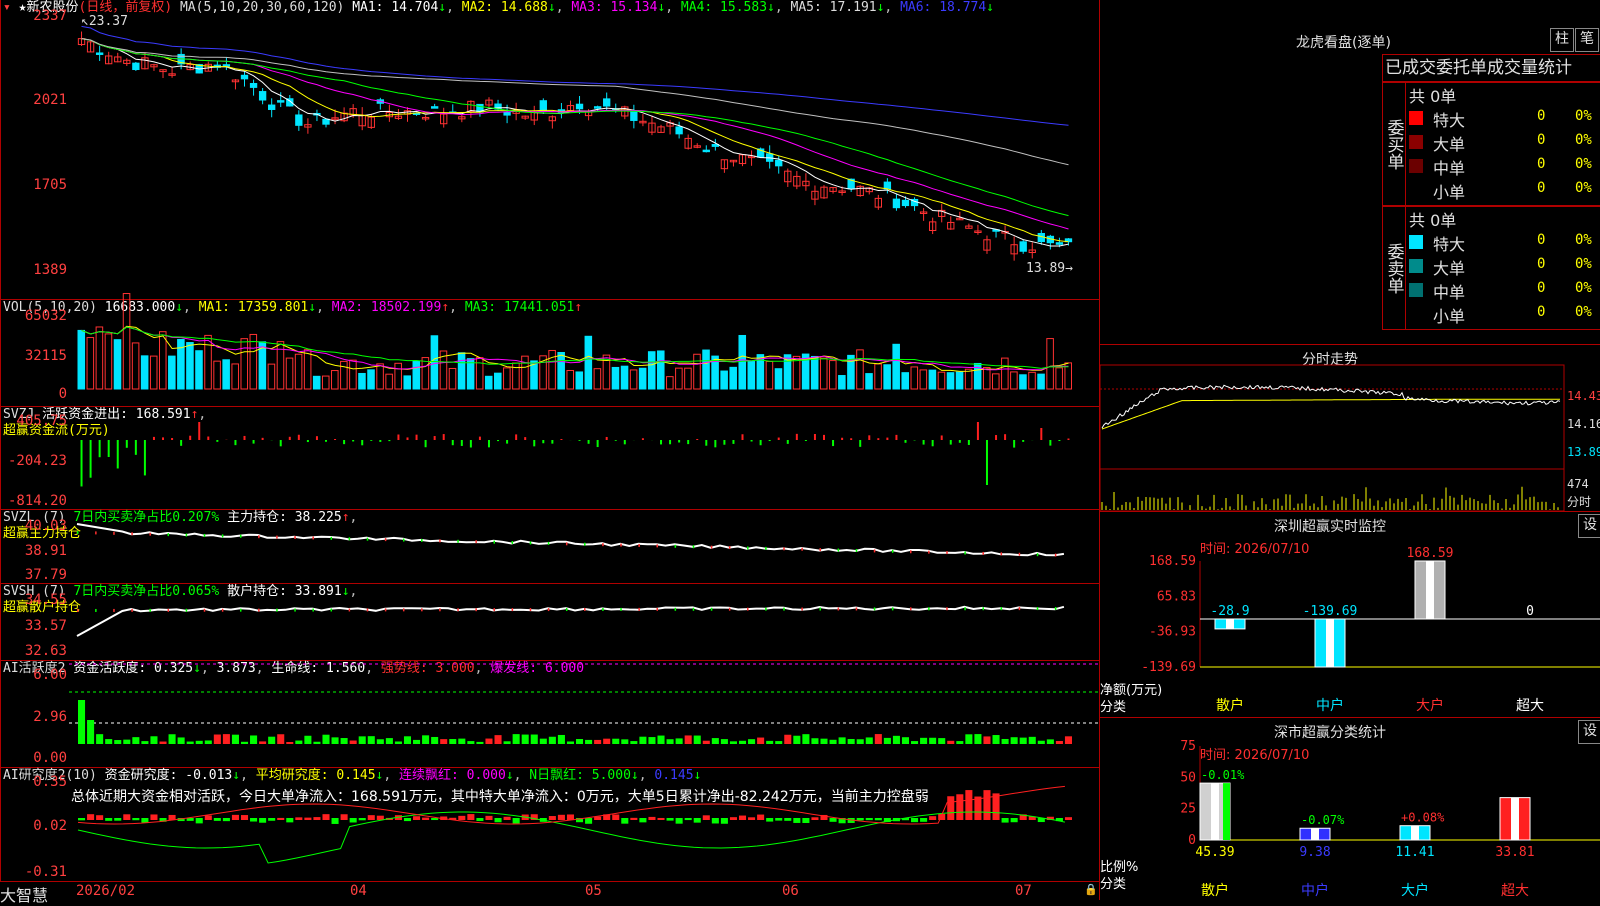  What do you see at coordinates (1091, 889) in the screenshot?
I see `lock-icon: 🔒` at bounding box center [1091, 889].